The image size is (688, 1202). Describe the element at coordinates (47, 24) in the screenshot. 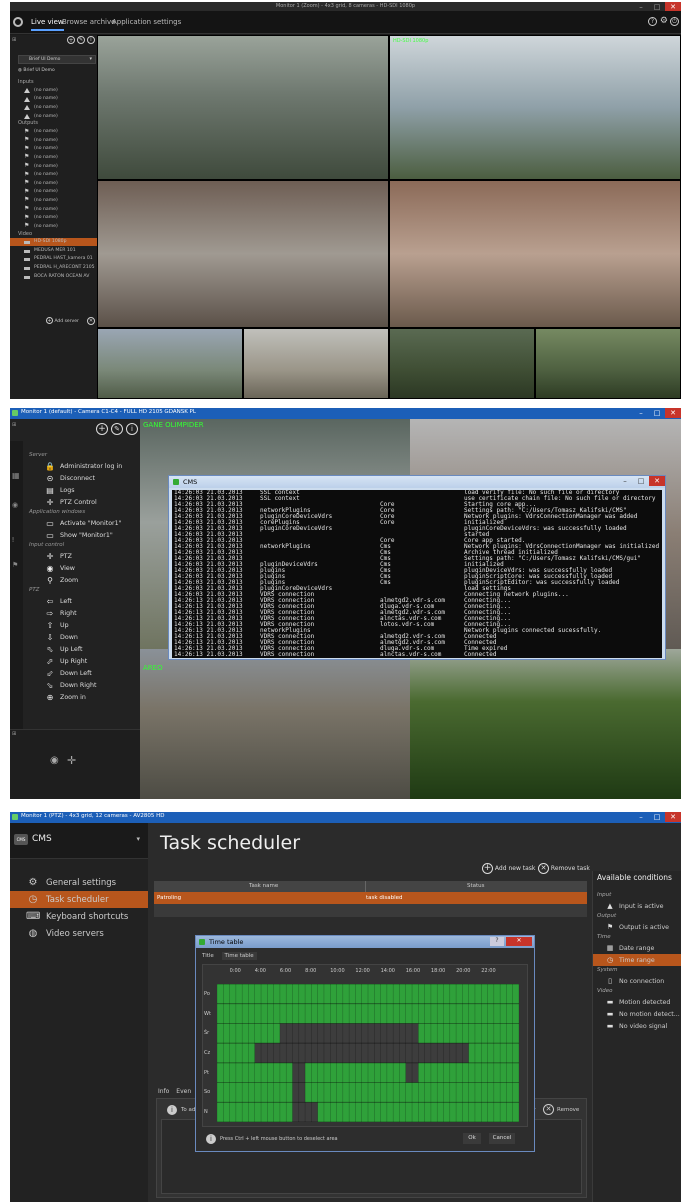

I see `tab-live-view: Live view` at that location.